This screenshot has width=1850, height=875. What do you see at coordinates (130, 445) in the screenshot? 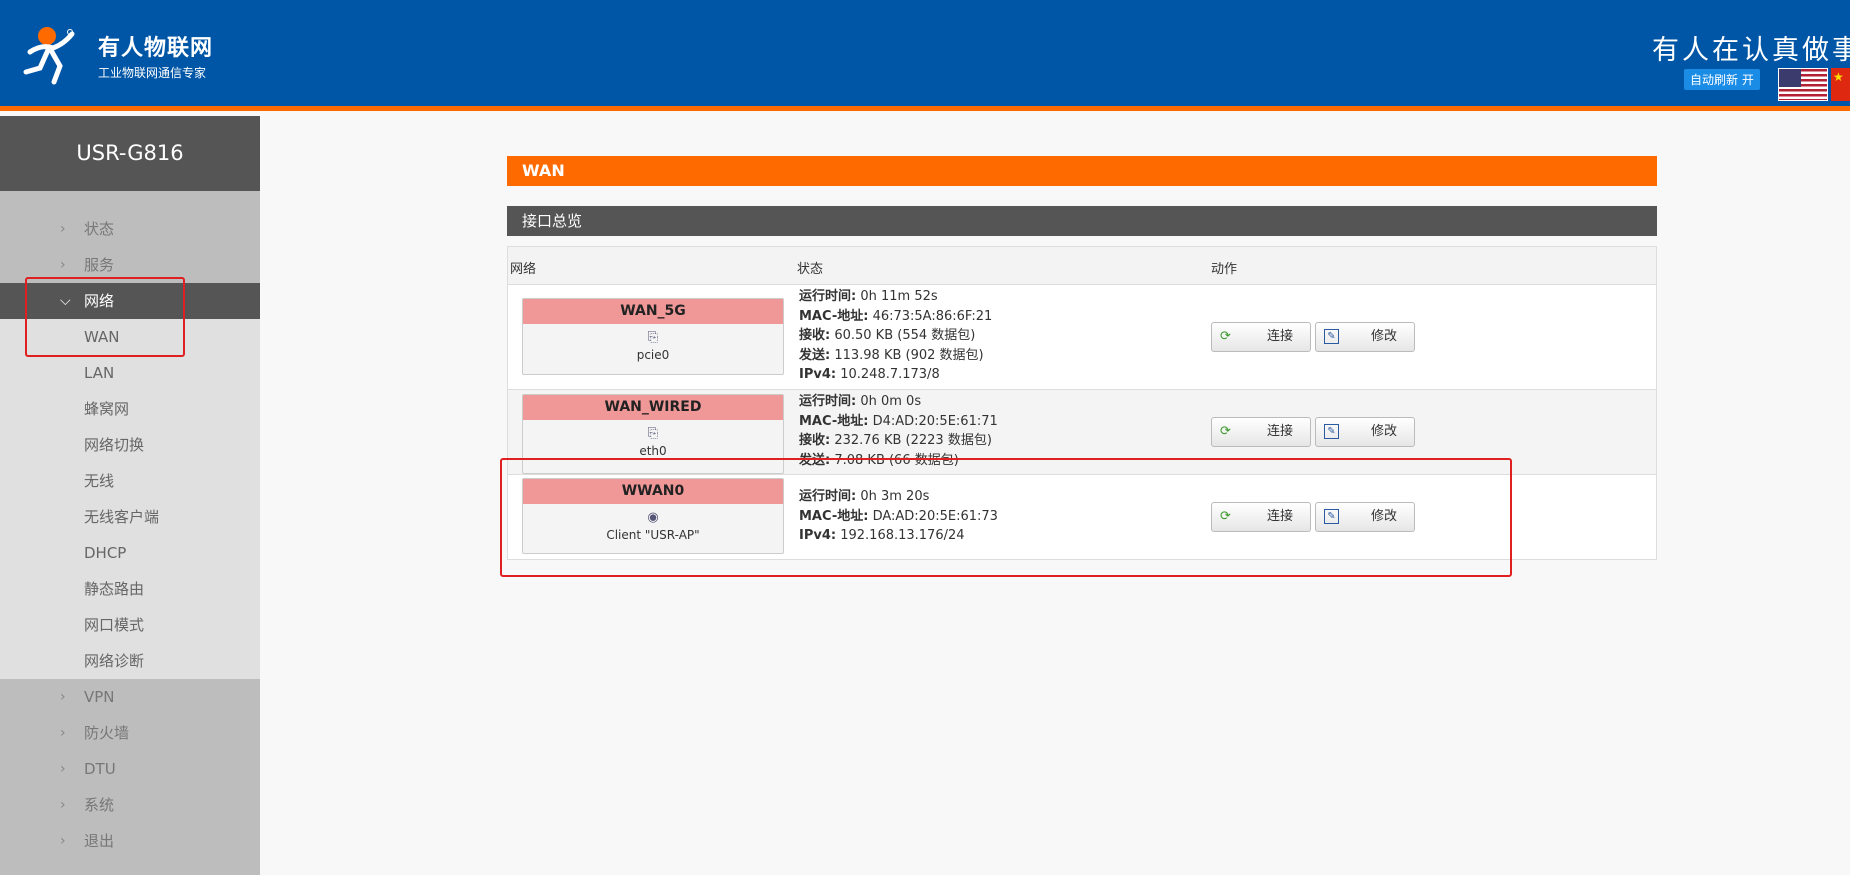
I see `sidebar-subitem-network-switch: 网络切换` at bounding box center [130, 445].